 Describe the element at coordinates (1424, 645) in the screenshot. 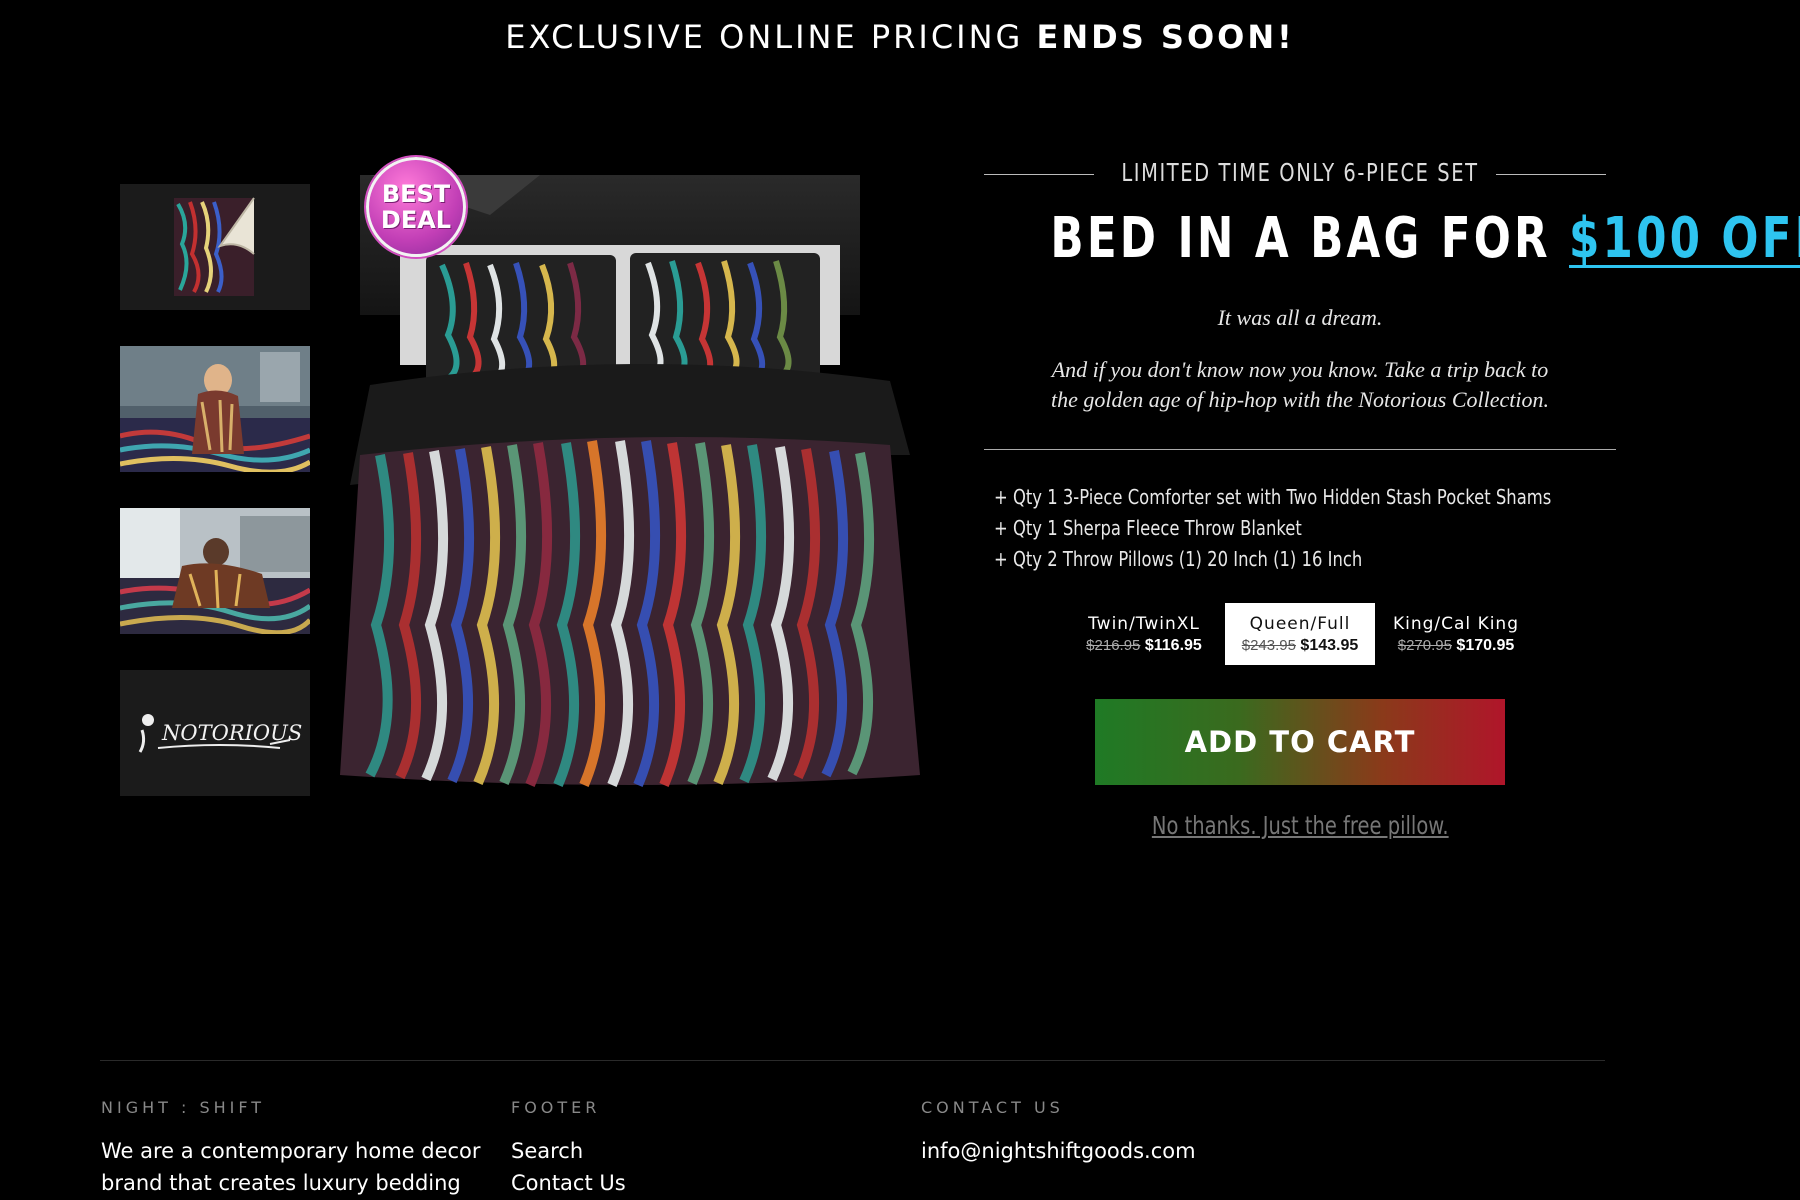

I see `size-old-price: $270.95` at that location.